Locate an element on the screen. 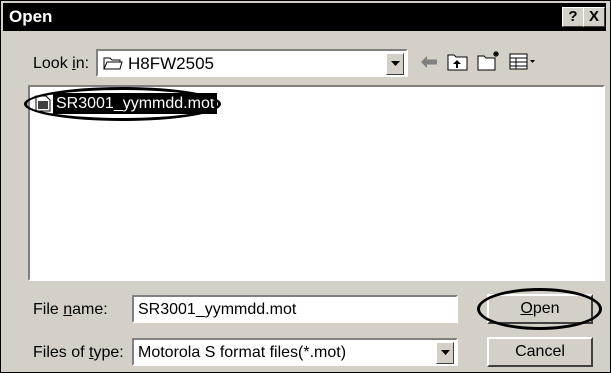 The image size is (611, 373). list-item: SR3001_yymmdd.mot is located at coordinates (128, 104).